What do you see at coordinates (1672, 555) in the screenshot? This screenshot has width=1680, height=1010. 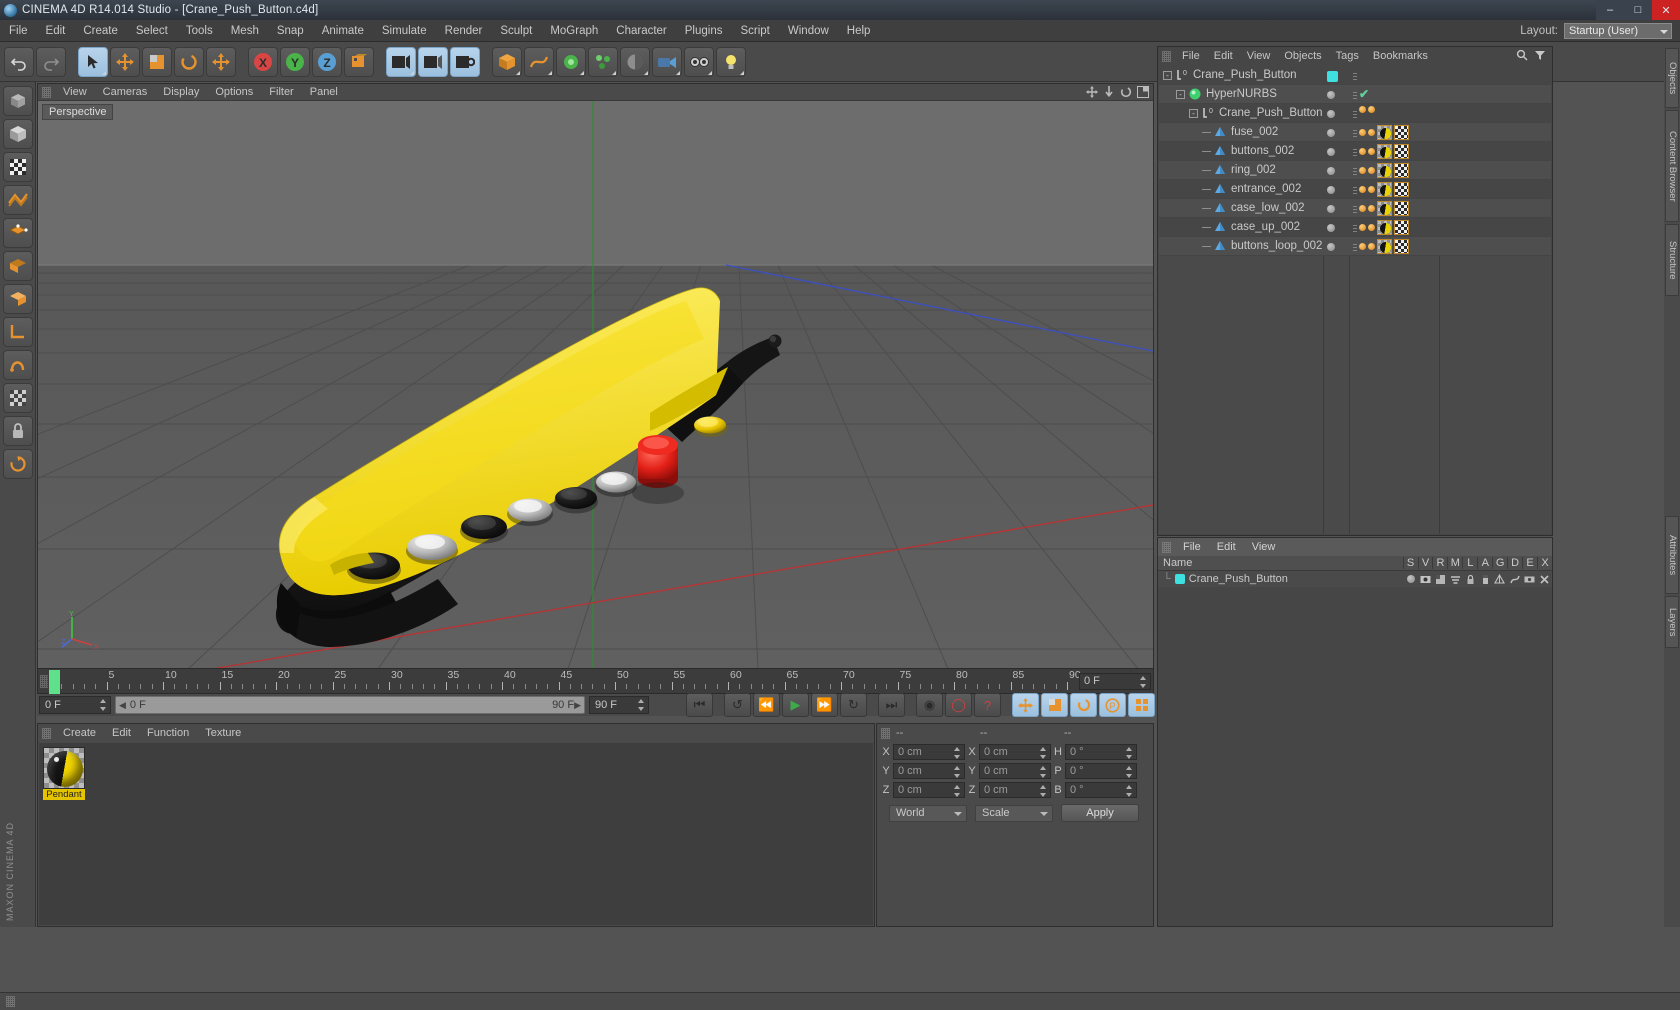 I see `tab-attributes: Attributes` at bounding box center [1672, 555].